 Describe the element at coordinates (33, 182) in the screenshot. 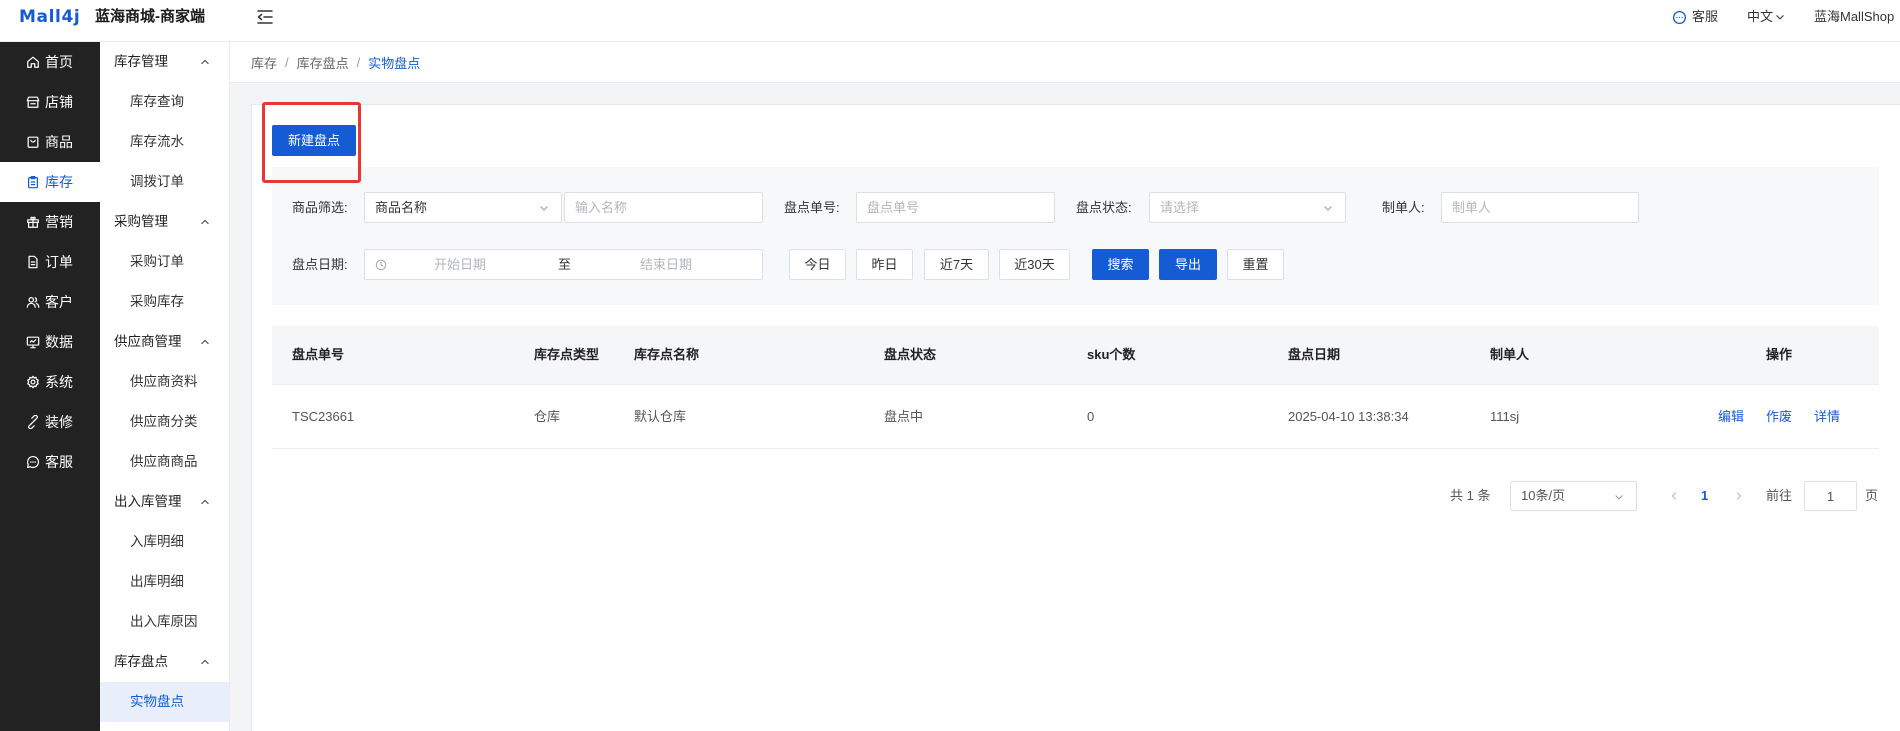

I see `inventory-icon` at that location.